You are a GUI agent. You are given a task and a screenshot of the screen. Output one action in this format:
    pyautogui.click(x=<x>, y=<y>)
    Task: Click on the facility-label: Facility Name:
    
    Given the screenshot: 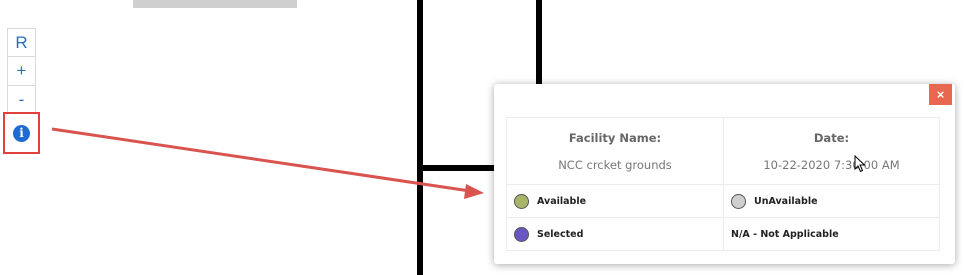 What is the action you would take?
    pyautogui.click(x=615, y=137)
    